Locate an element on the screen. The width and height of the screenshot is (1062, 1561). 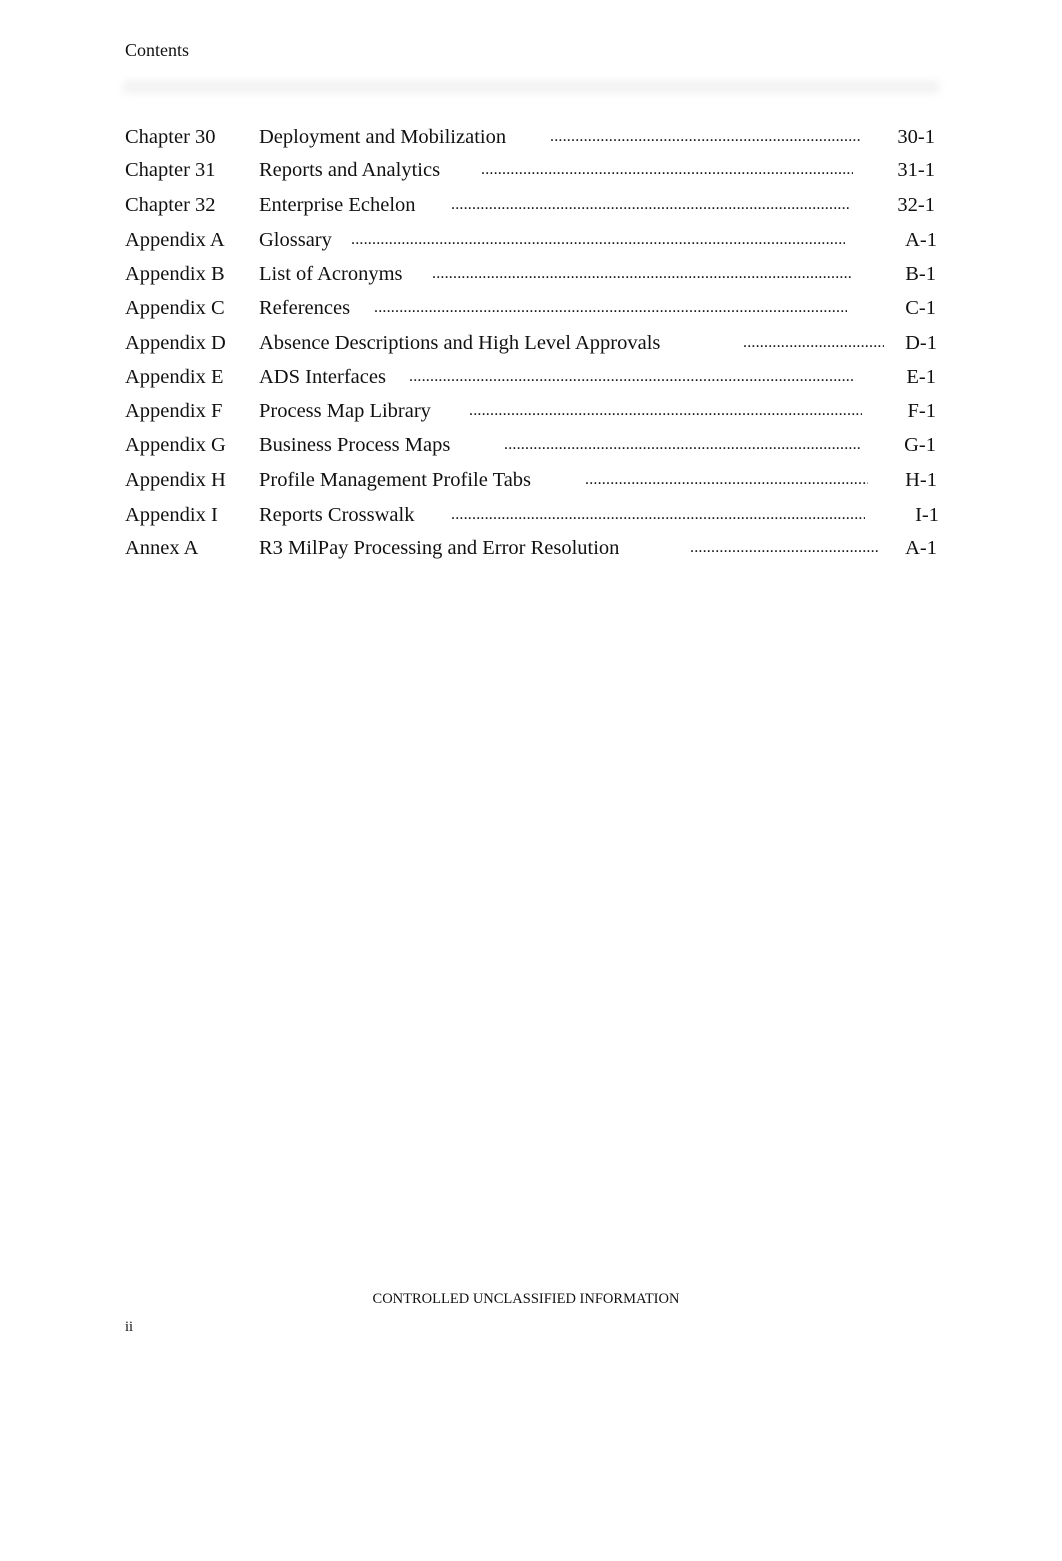
toc-entry-label: Appendix F is located at coordinates (174, 411).